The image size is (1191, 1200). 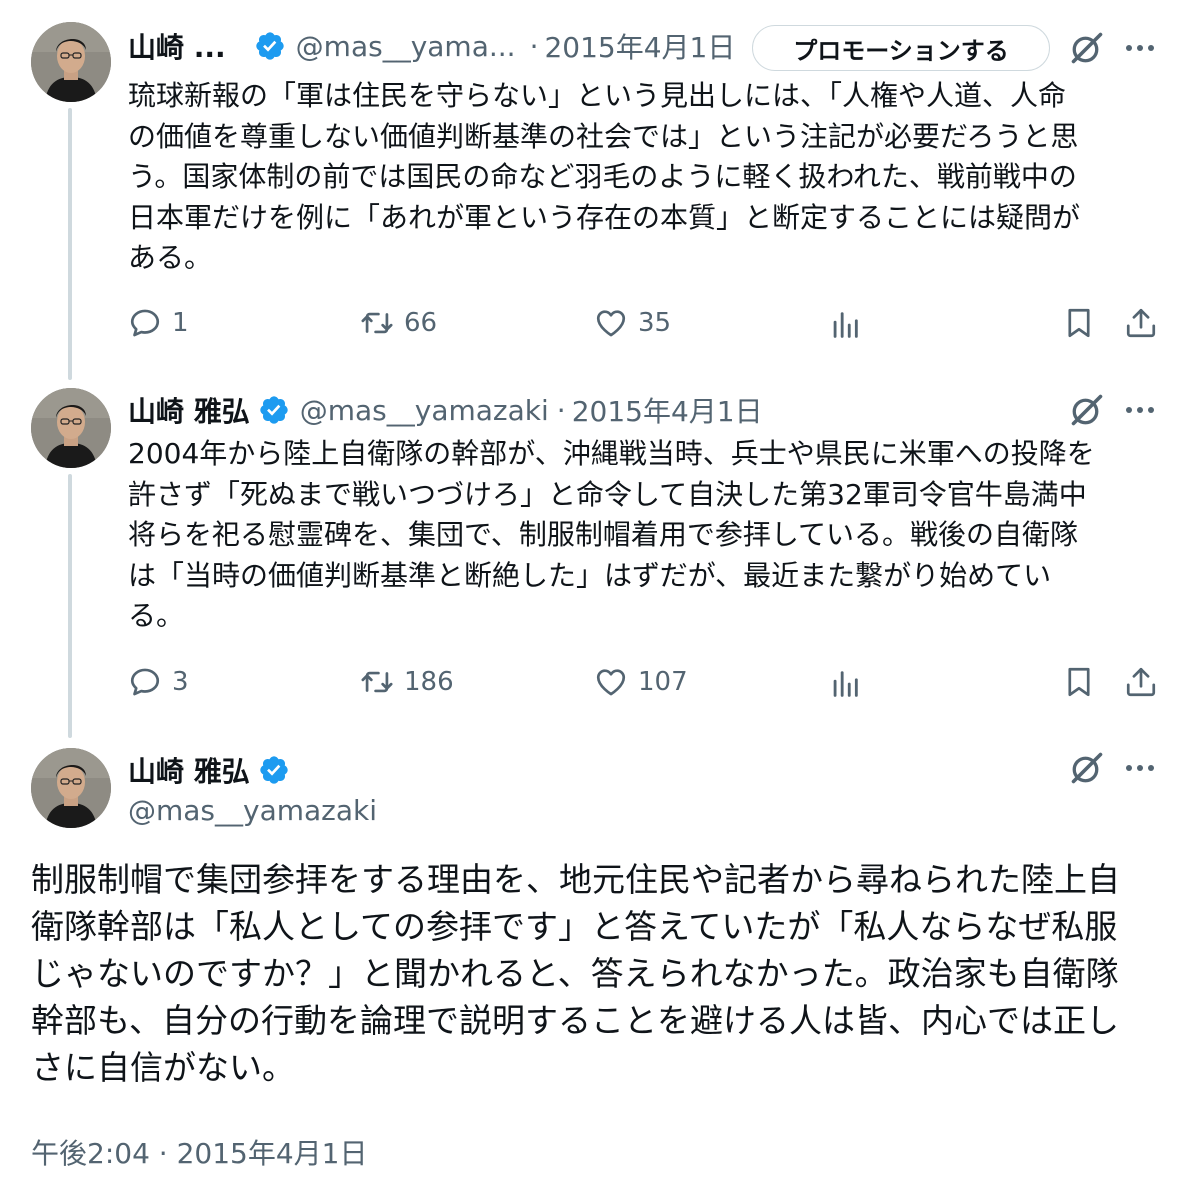 What do you see at coordinates (901, 48) in the screenshot?
I see `promote-button: プロモーションする` at bounding box center [901, 48].